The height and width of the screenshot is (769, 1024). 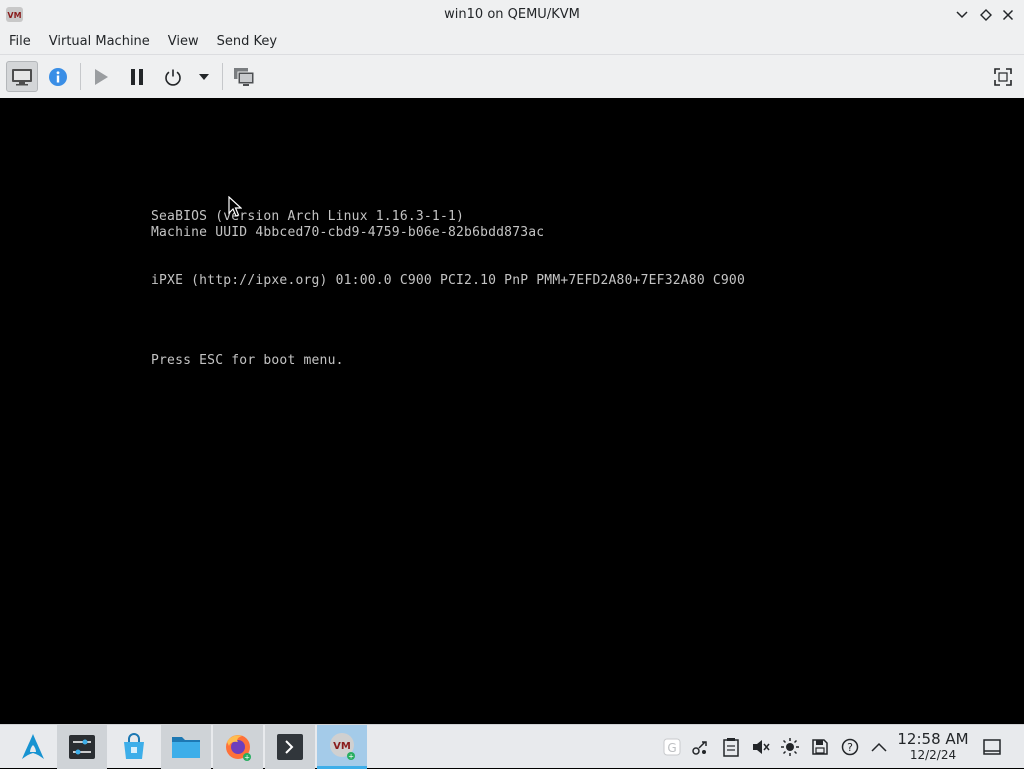 I want to click on clock-date: 12/2/24, so click(x=933, y=755).